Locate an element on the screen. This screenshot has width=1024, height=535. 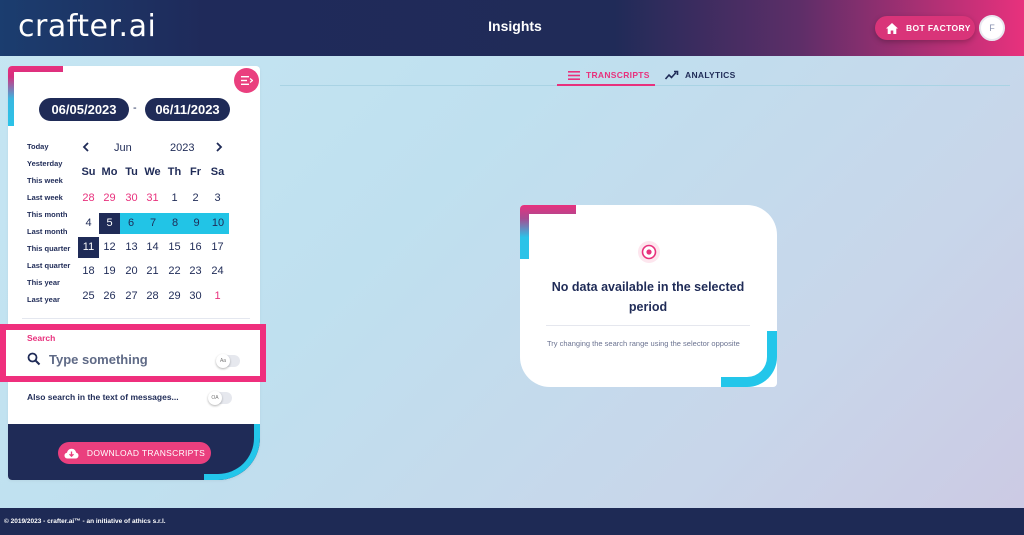
download-transcripts-label: DOWNLOAD TRANSCRIPTS is located at coordinates (146, 453).